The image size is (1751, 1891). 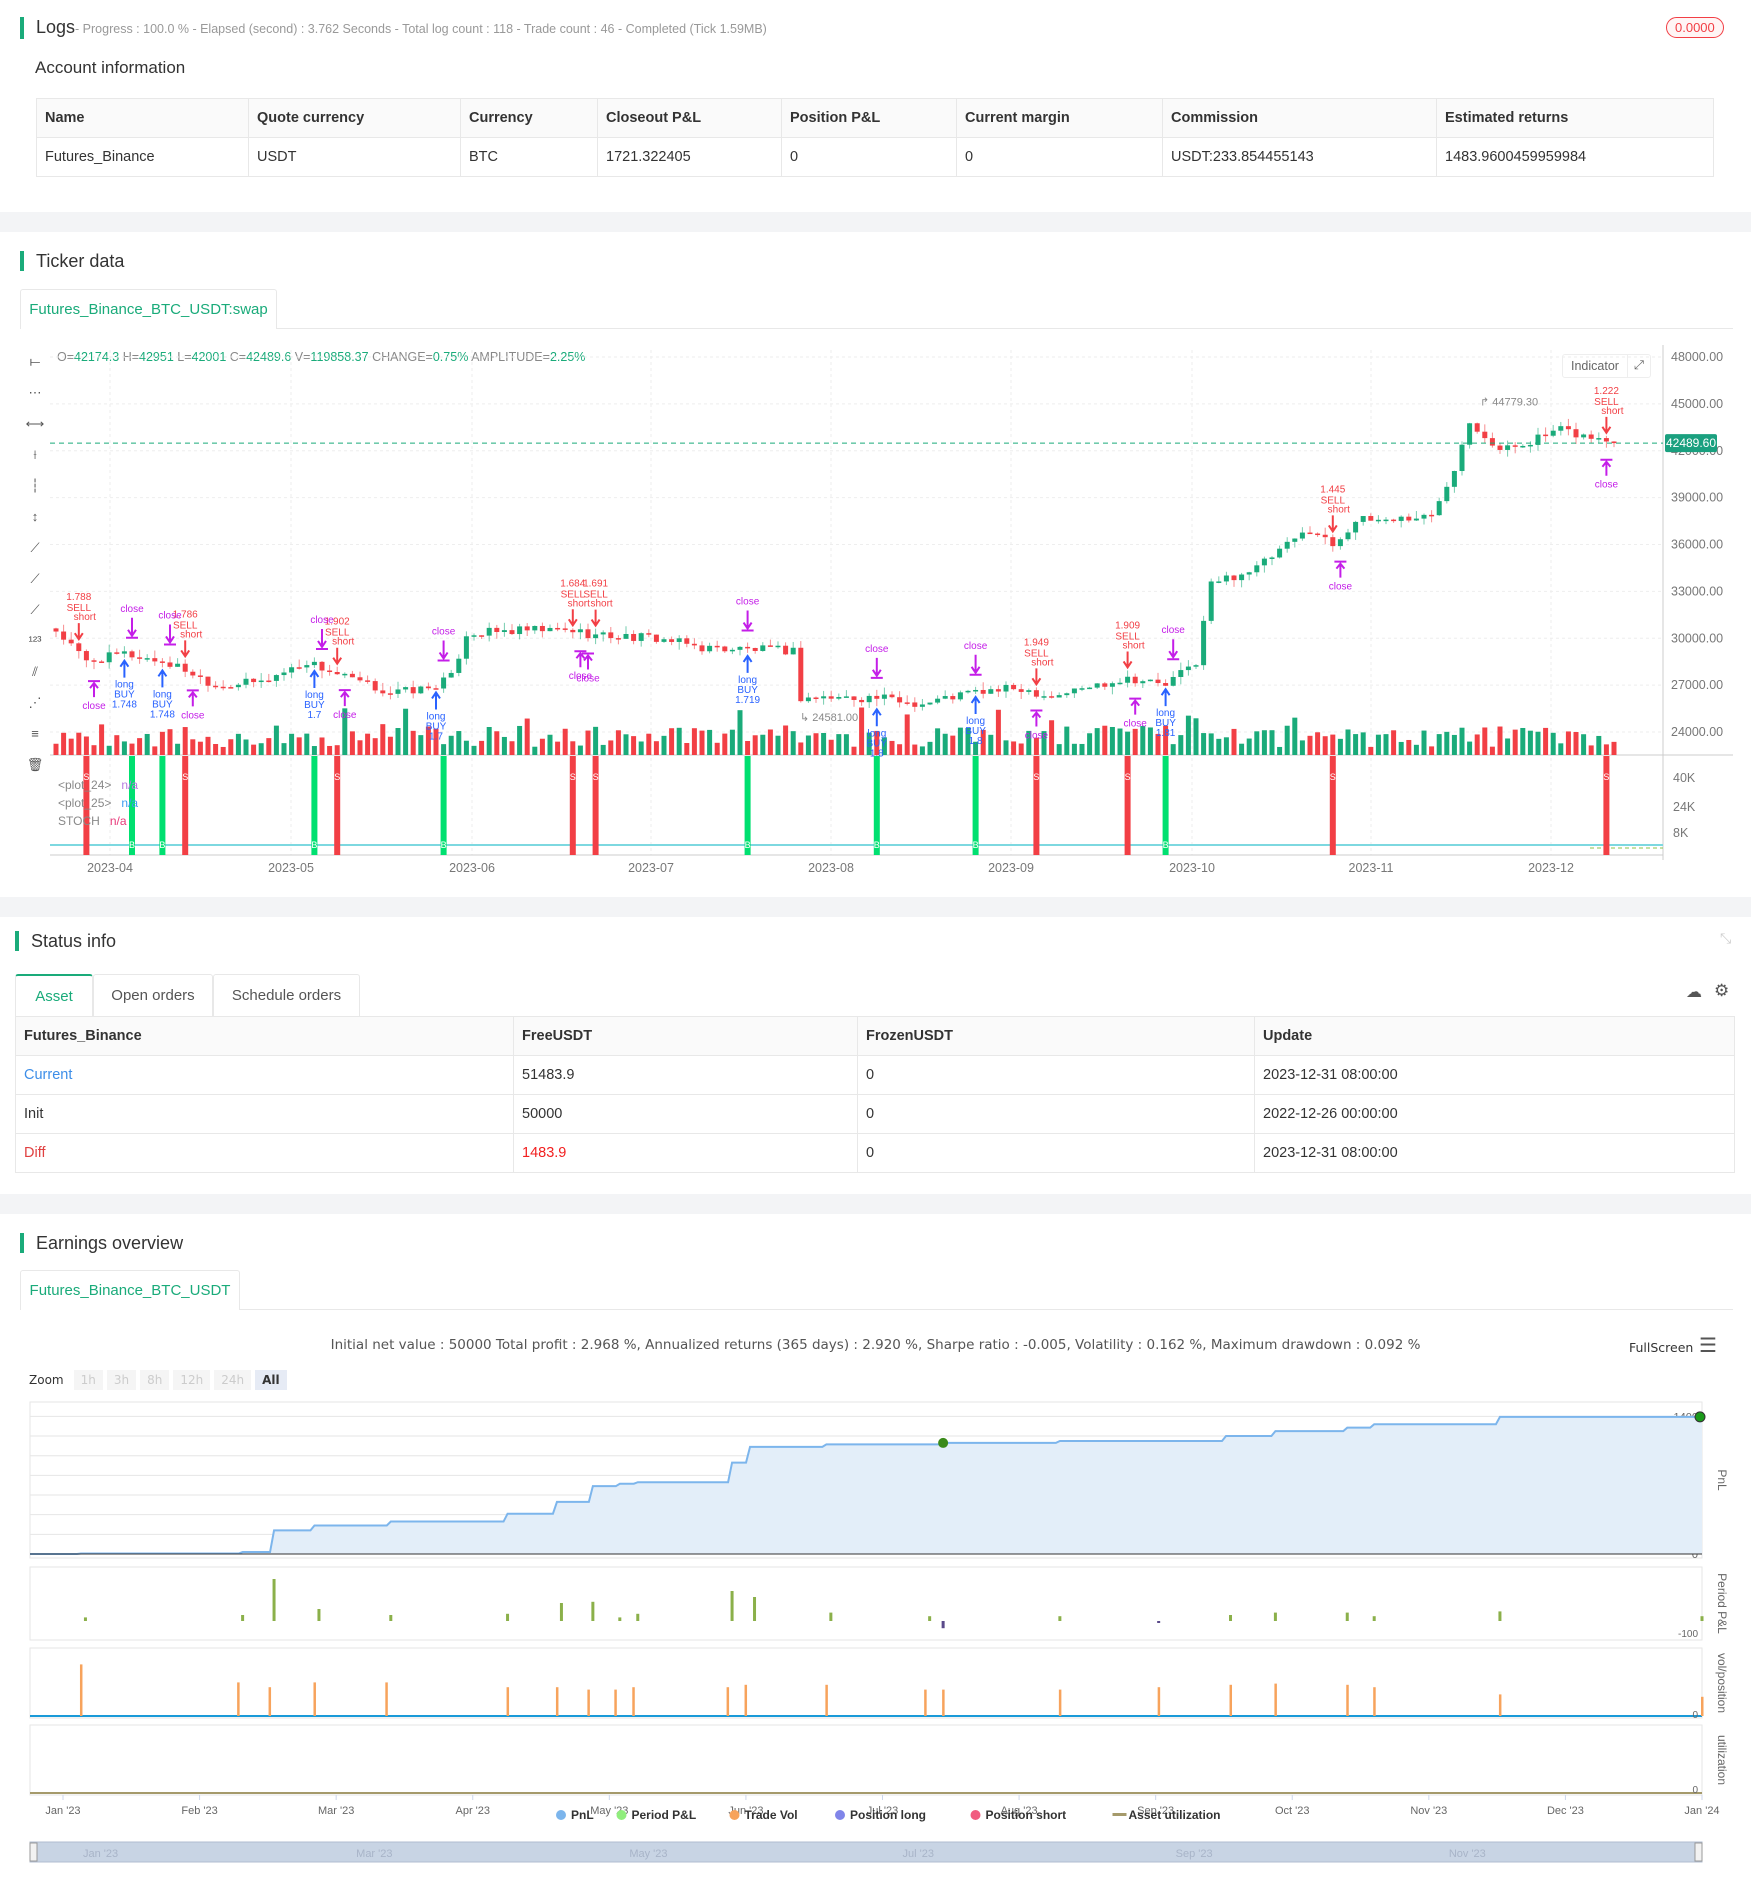 I want to click on tab-asset: Asset, so click(x=54, y=995).